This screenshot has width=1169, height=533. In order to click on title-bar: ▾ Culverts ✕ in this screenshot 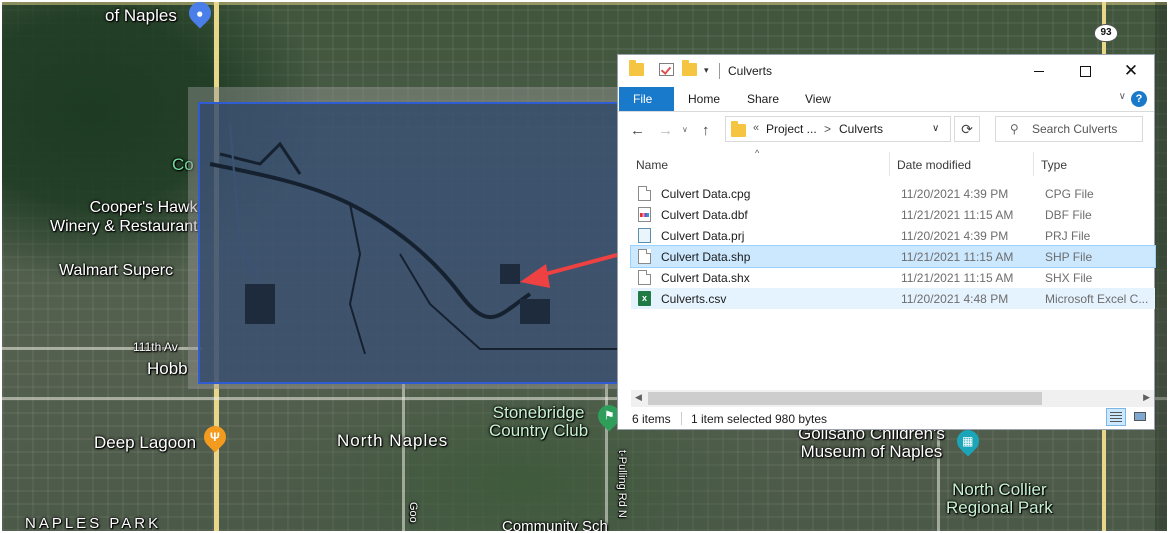, I will do `click(886, 71)`.